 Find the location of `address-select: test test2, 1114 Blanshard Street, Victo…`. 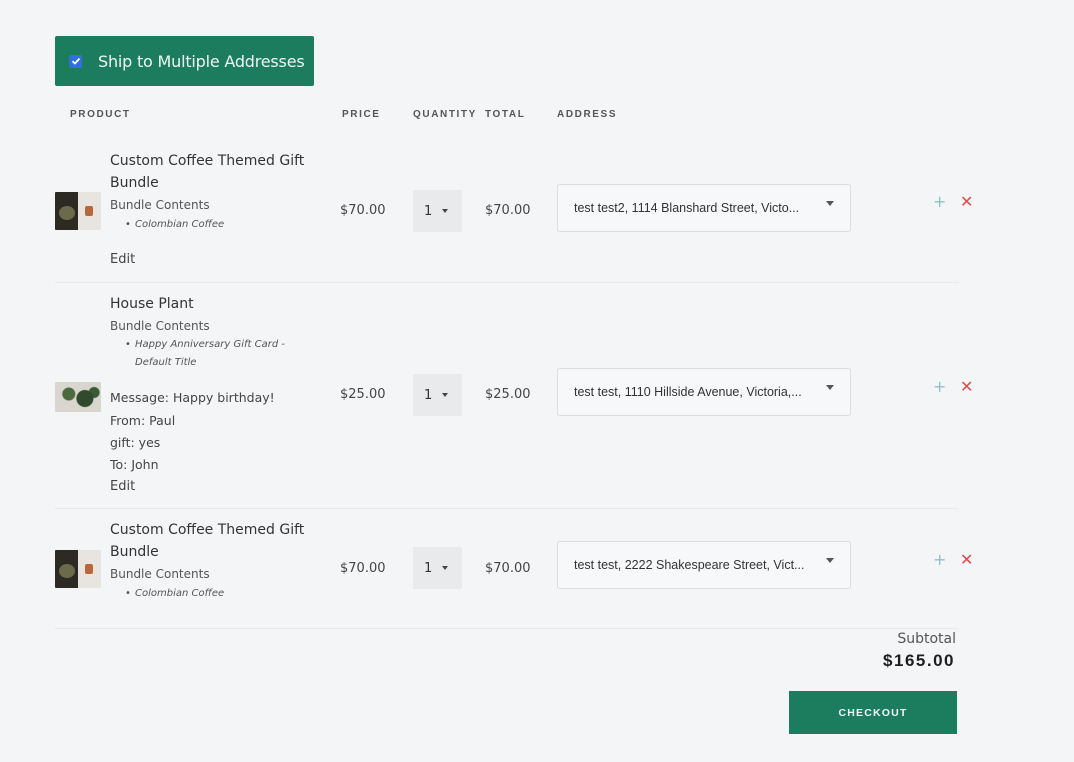

address-select: test test2, 1114 Blanshard Street, Victo… is located at coordinates (704, 208).